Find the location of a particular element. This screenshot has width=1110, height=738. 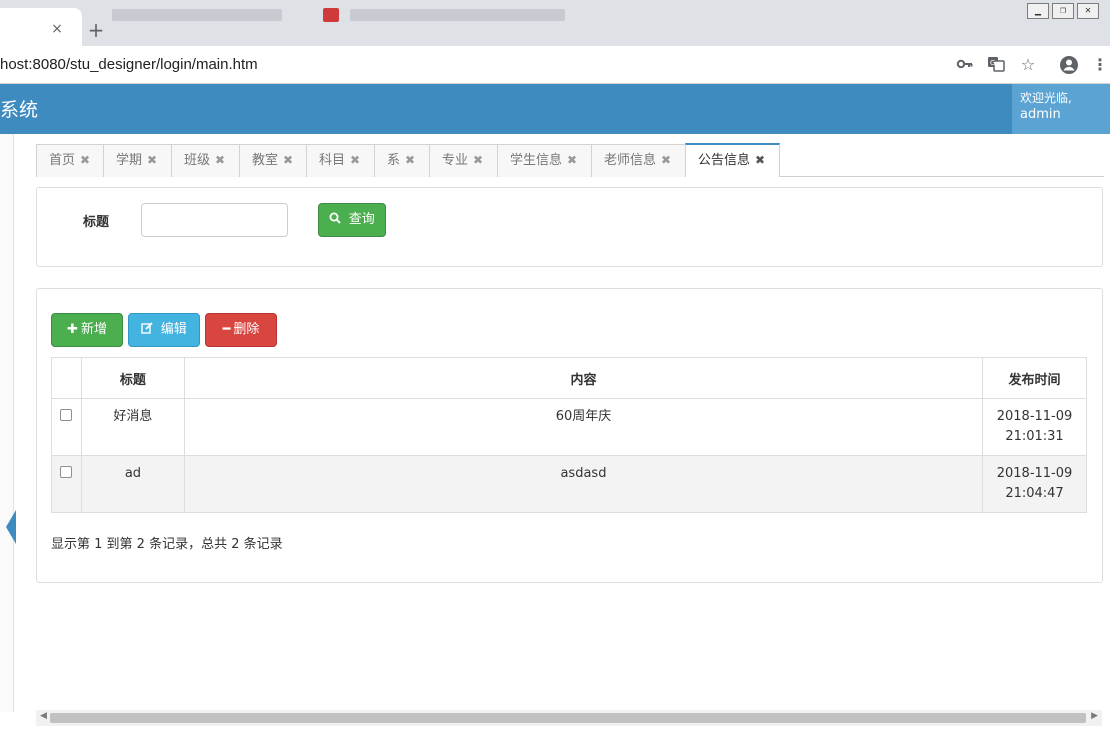

cell-content: 60周年庆 is located at coordinates (583, 427).